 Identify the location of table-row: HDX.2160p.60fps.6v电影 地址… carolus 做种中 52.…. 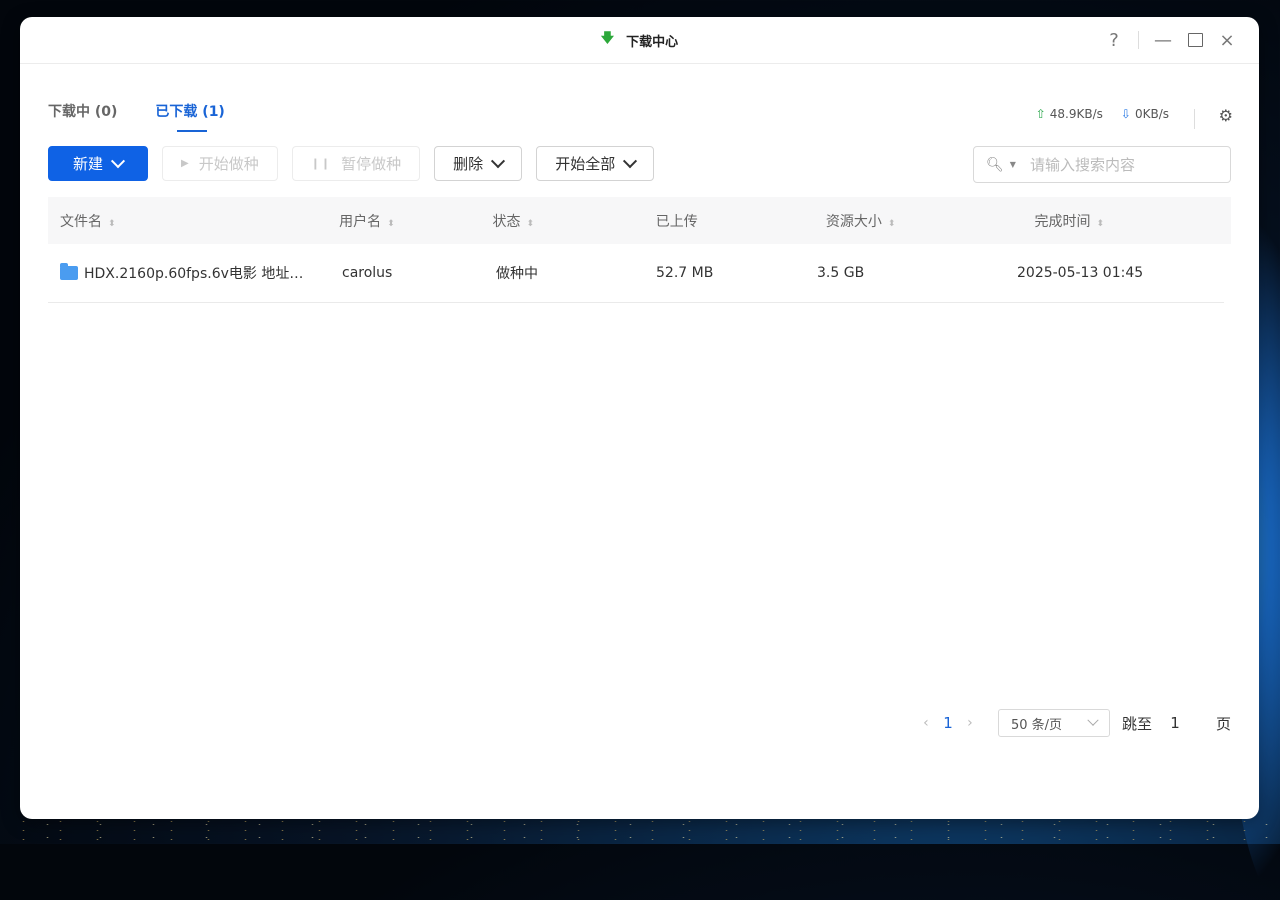
(636, 273).